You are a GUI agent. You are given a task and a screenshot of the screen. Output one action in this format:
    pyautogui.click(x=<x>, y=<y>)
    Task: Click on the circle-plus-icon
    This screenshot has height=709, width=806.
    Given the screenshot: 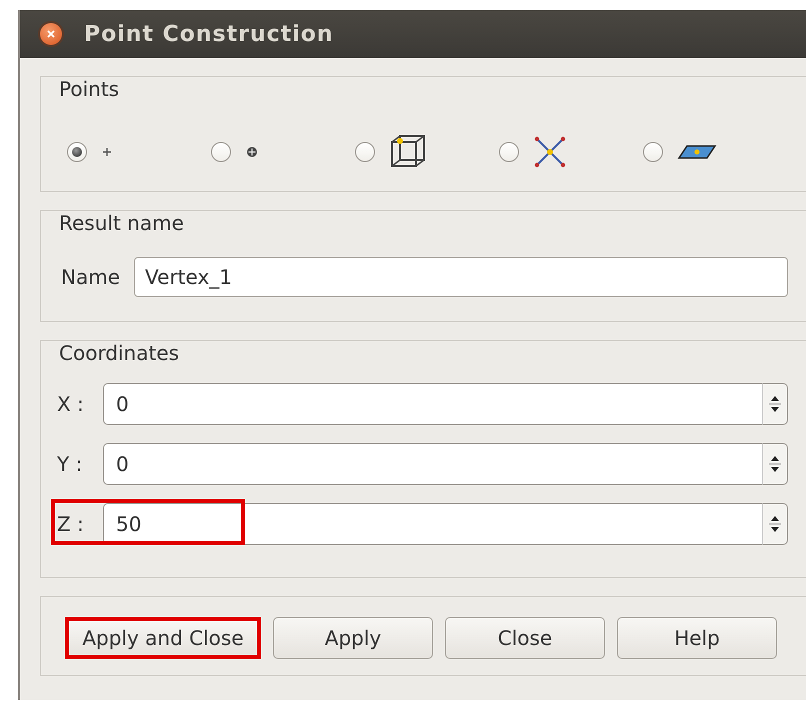 What is the action you would take?
    pyautogui.click(x=252, y=152)
    